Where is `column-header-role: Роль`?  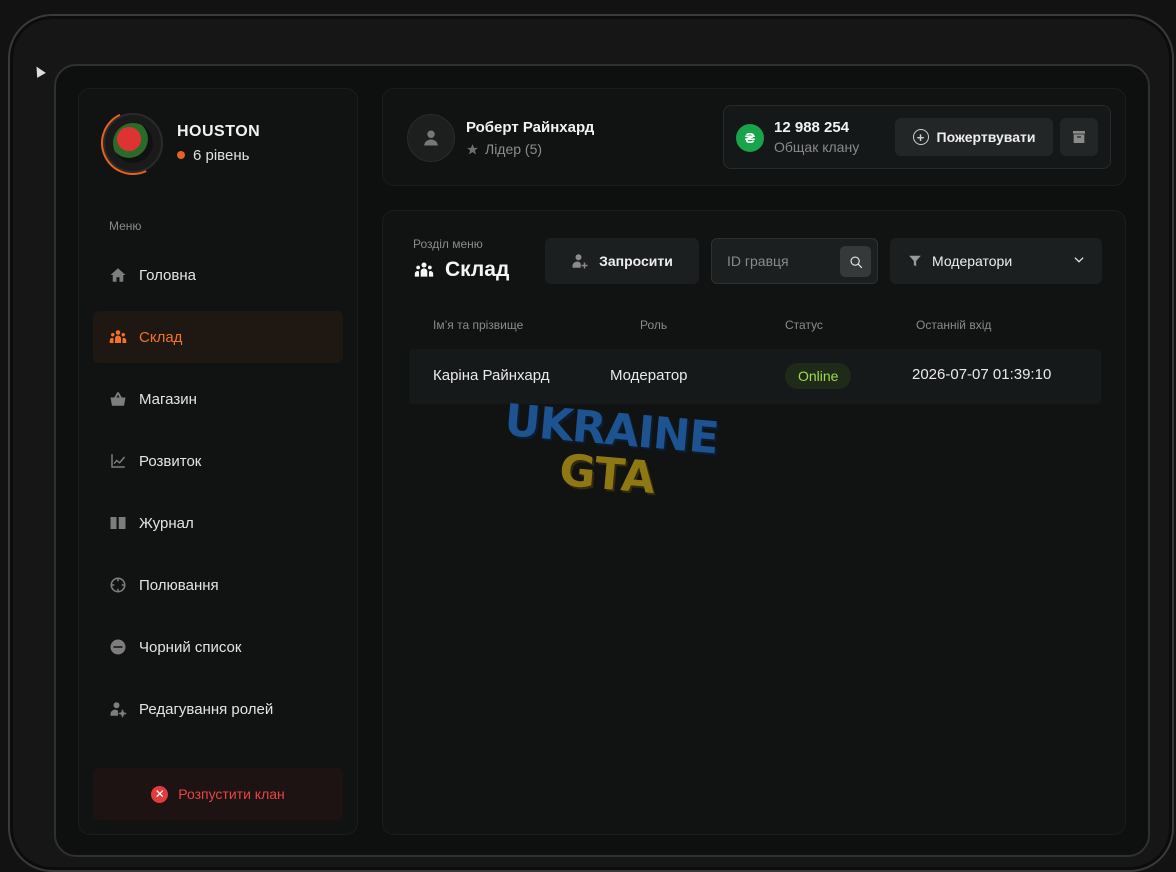
column-header-role: Роль is located at coordinates (654, 325).